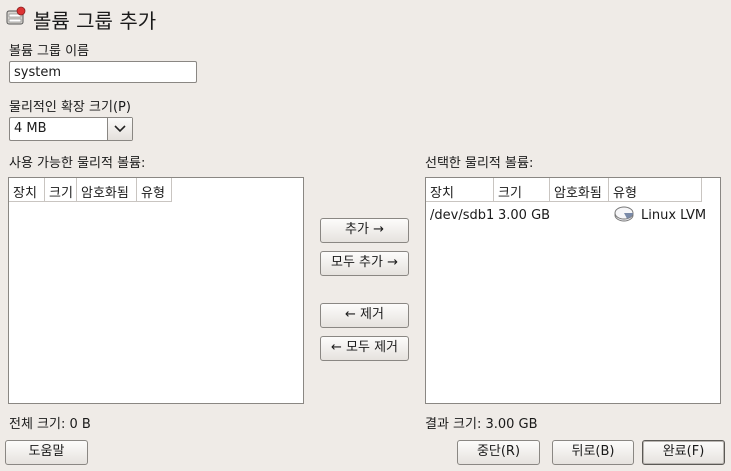 The height and width of the screenshot is (471, 731). I want to click on remove-all-button: ← 모두 제거, so click(364, 348).